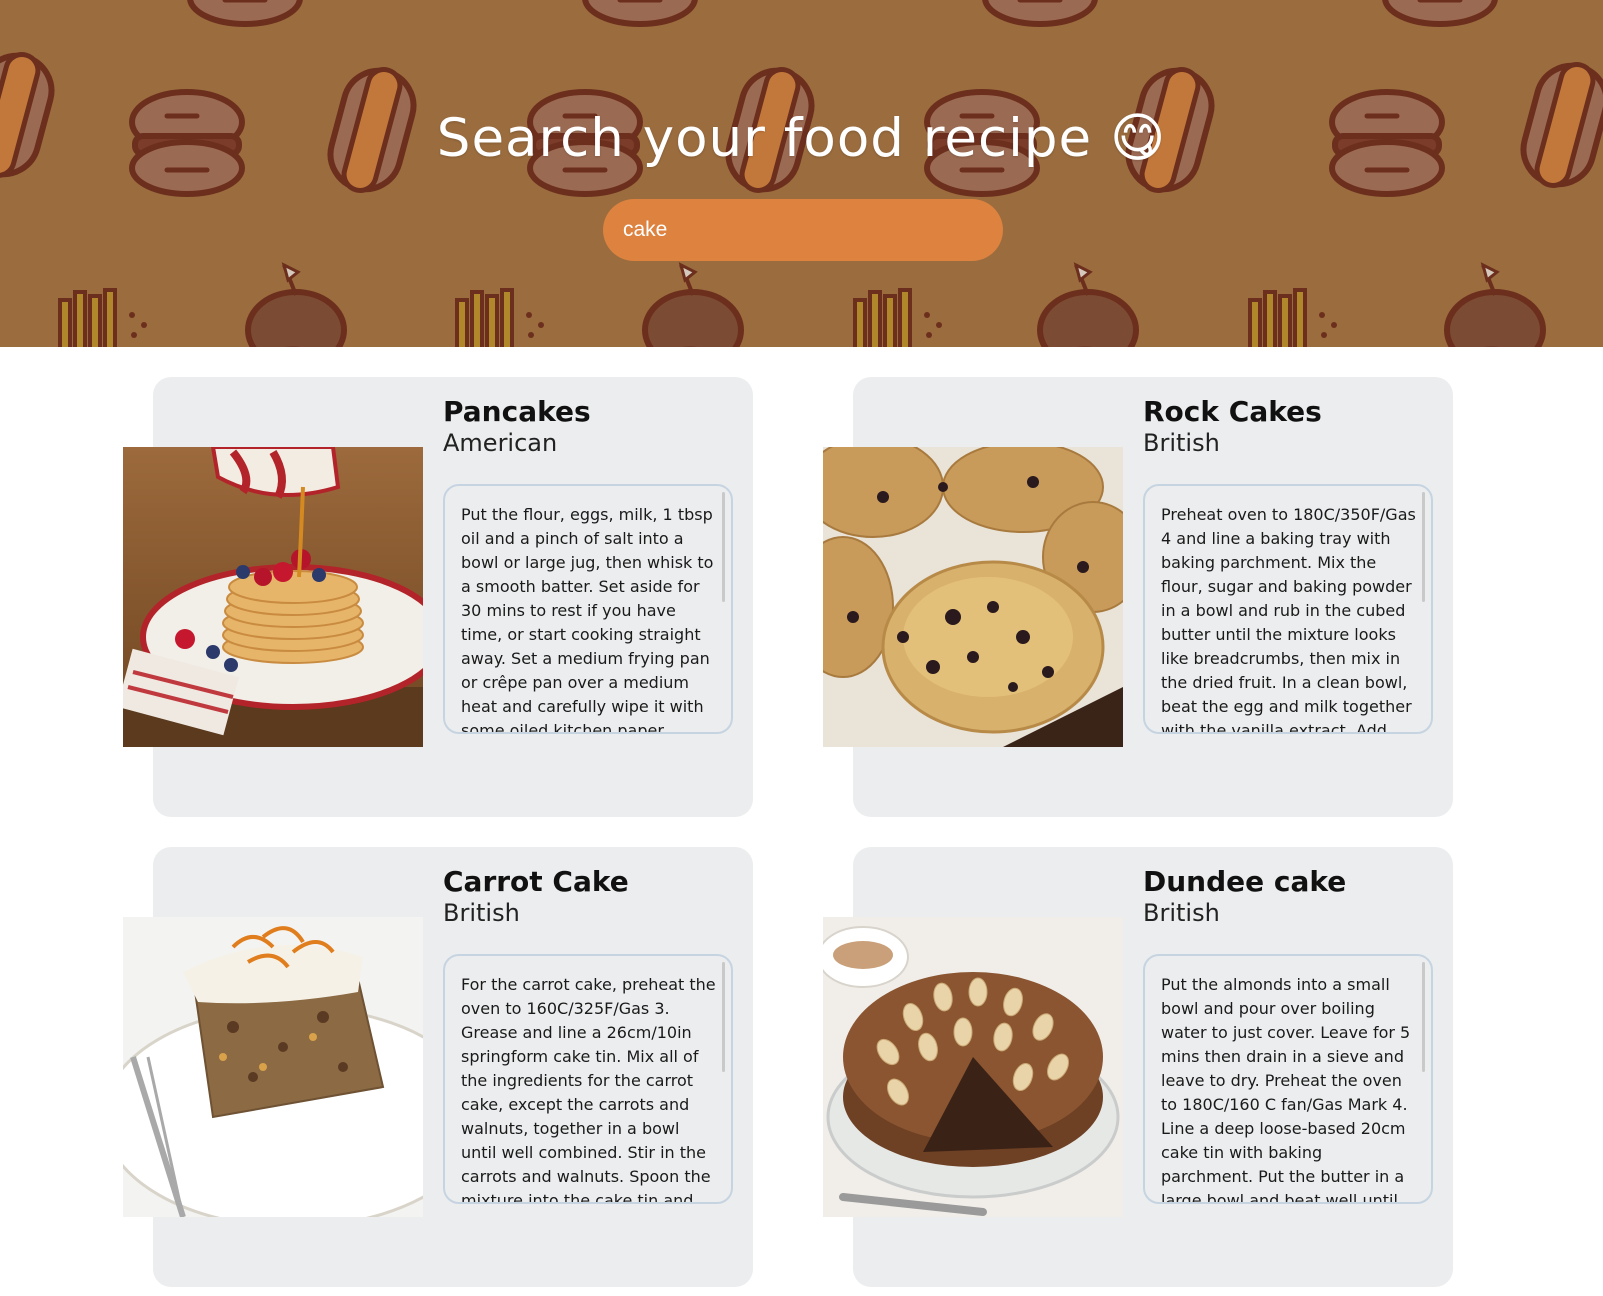 This screenshot has width=1603, height=1296. I want to click on recipe-area: American, so click(500, 443).